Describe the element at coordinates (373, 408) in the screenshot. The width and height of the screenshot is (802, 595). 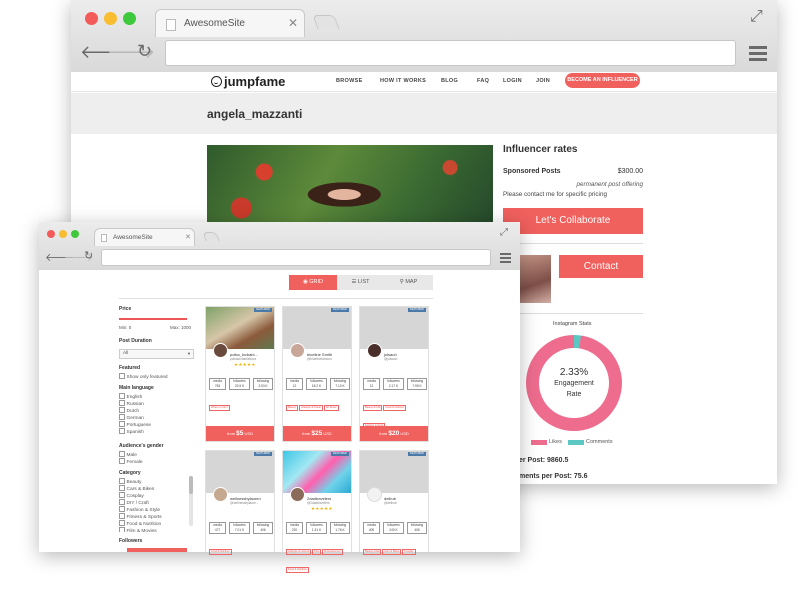
I see `category-tag: Beauty & Life` at that location.